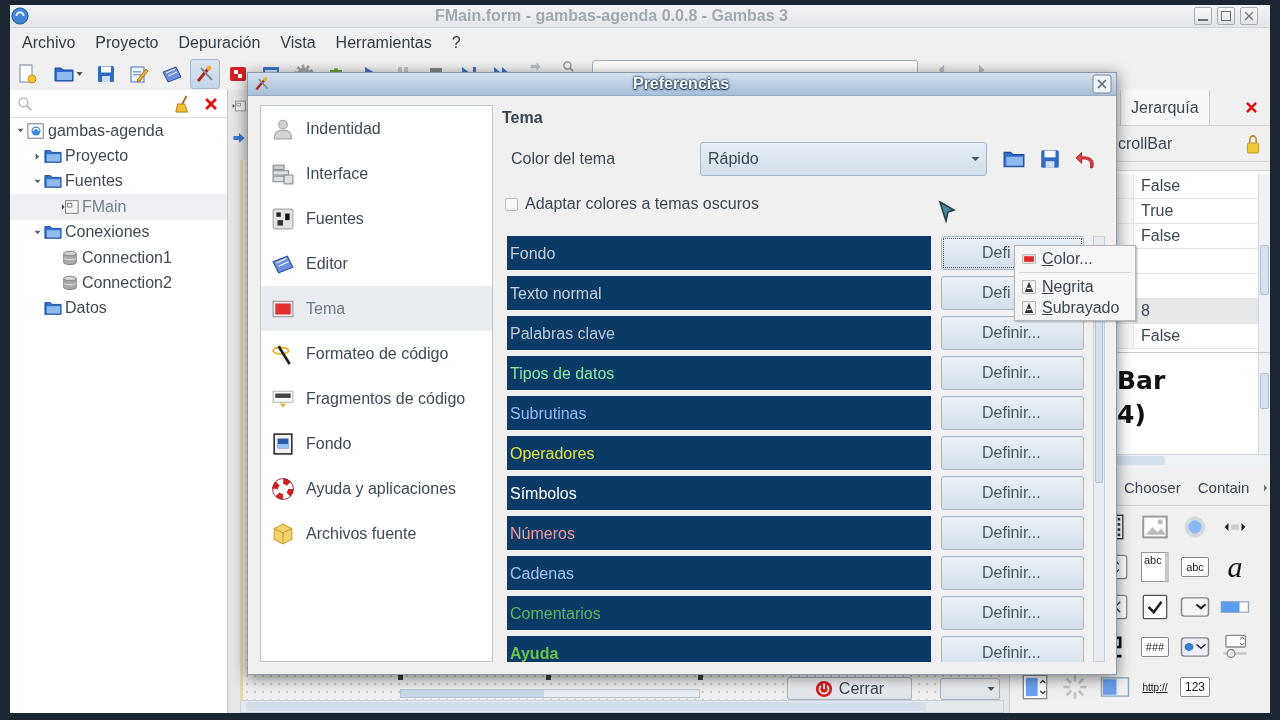  I want to click on style-name: Subrutinas, so click(548, 413).